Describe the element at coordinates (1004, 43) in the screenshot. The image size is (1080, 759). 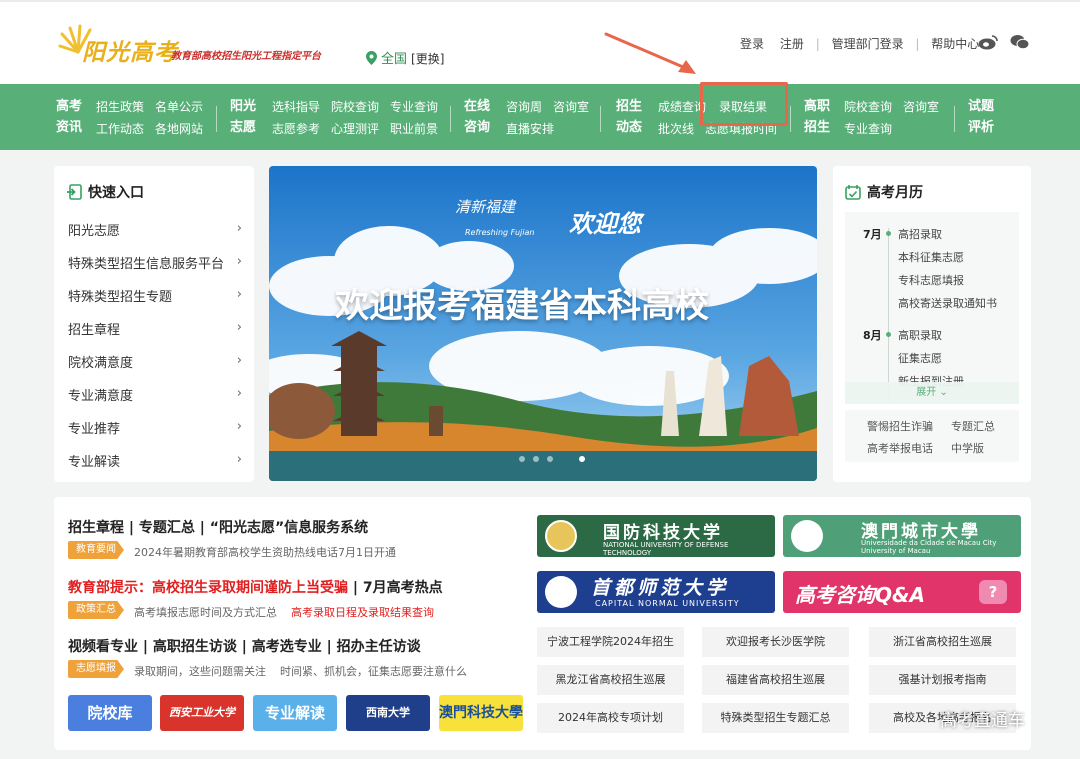
I see `social-links` at that location.